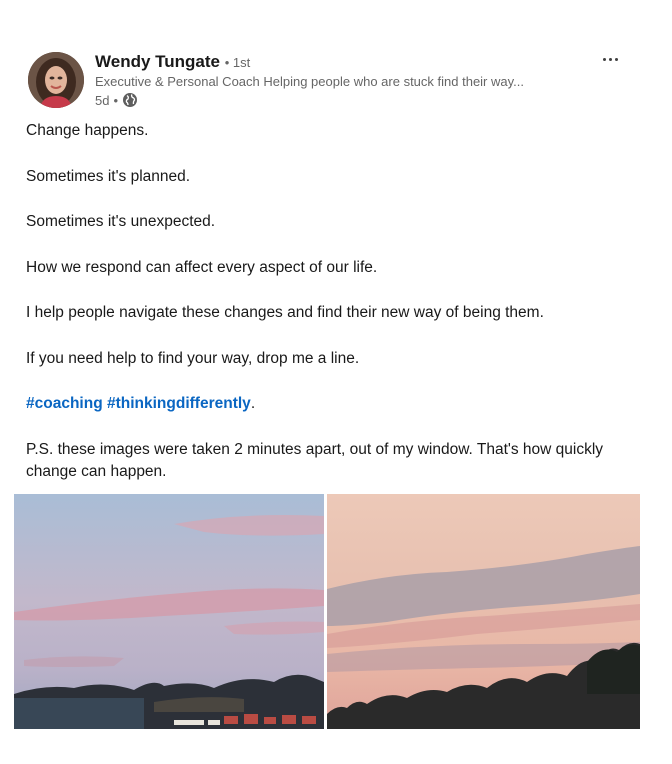 This screenshot has height=764, width=672. What do you see at coordinates (241, 62) in the screenshot?
I see `connection-degree-label: 1st` at bounding box center [241, 62].